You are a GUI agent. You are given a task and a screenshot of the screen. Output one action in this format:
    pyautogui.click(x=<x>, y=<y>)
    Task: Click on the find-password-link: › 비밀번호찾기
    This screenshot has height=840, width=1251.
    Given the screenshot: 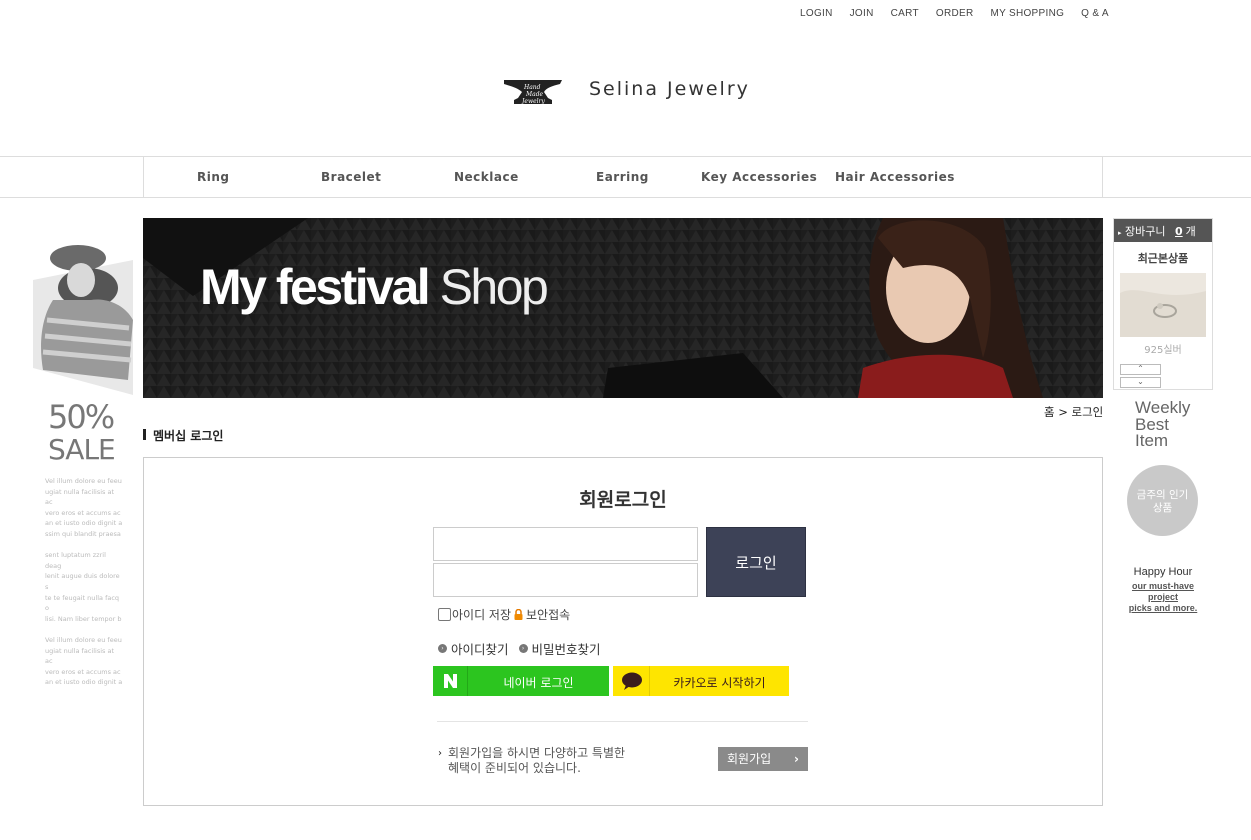 What is the action you would take?
    pyautogui.click(x=559, y=648)
    